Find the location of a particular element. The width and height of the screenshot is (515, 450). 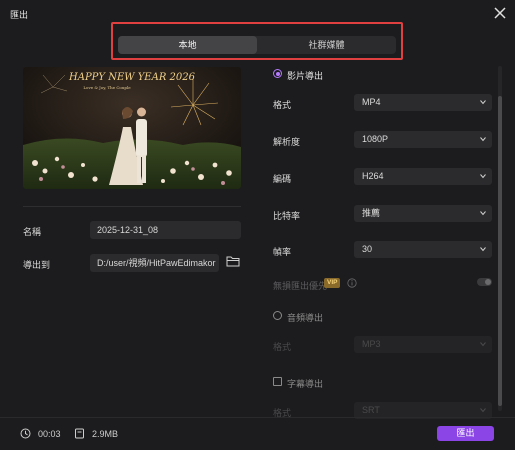

codec-select: H264 is located at coordinates (423, 176).